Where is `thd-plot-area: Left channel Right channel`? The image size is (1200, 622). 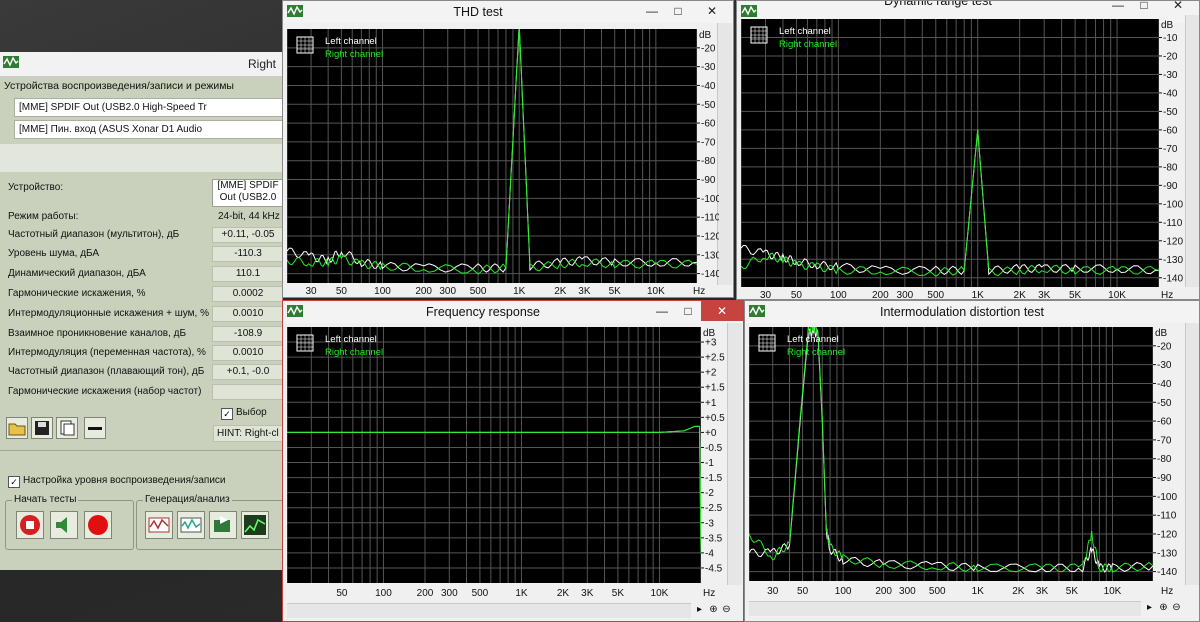
thd-plot-area: Left channel Right channel is located at coordinates (492, 154).